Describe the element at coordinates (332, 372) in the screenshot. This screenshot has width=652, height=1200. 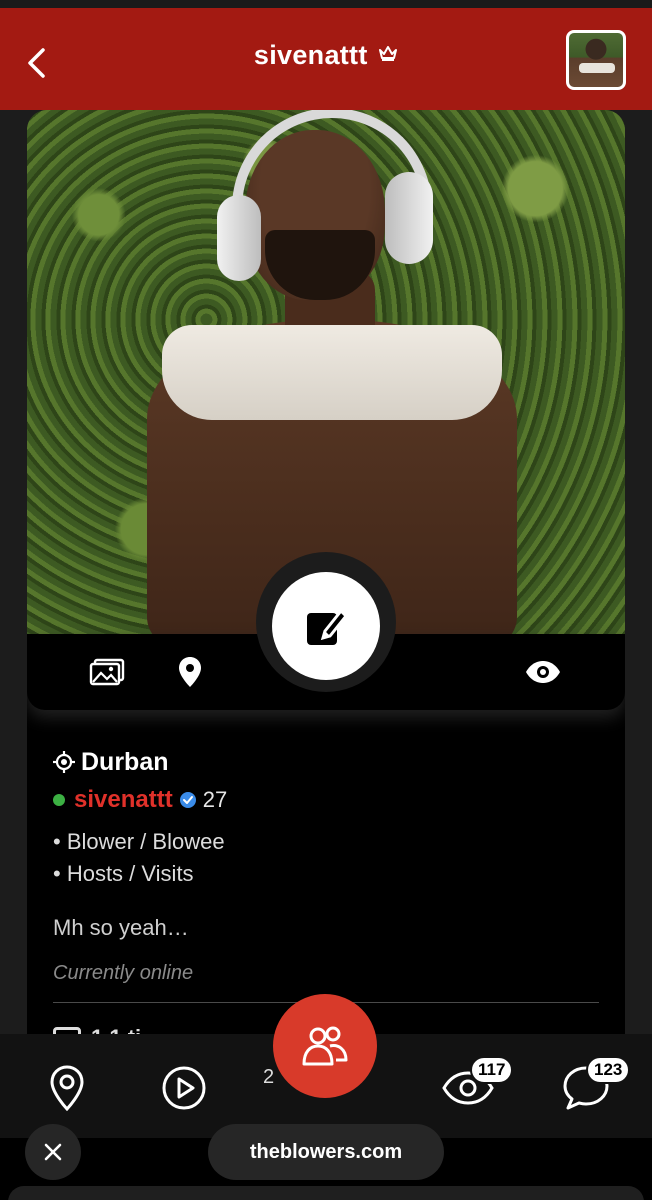
I see `photo-figure-shirt` at that location.